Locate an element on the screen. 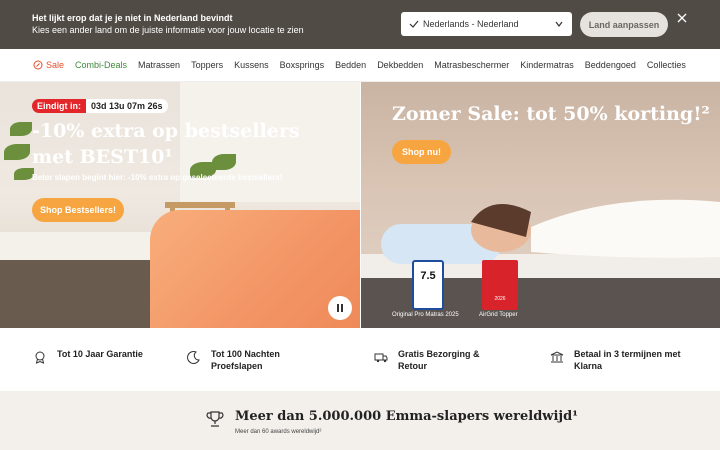  country-select: Nederlands - Nederland is located at coordinates (486, 24).